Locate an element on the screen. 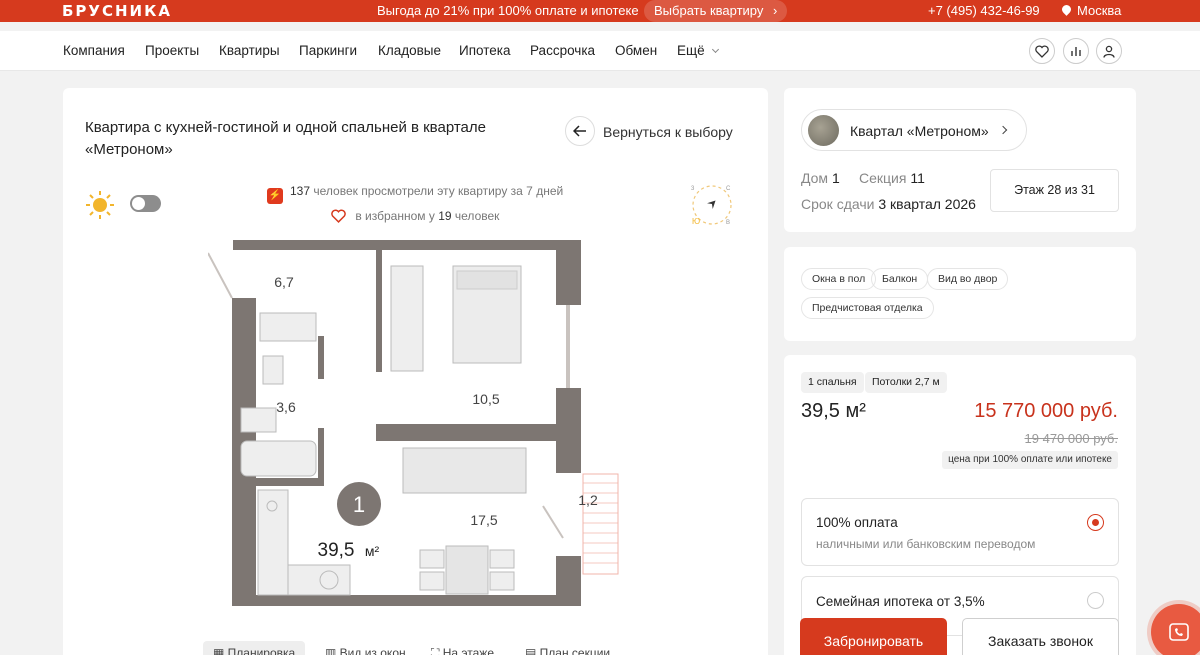 This screenshot has width=1200, height=655. nav-item-parking: Паркинги is located at coordinates (328, 50).